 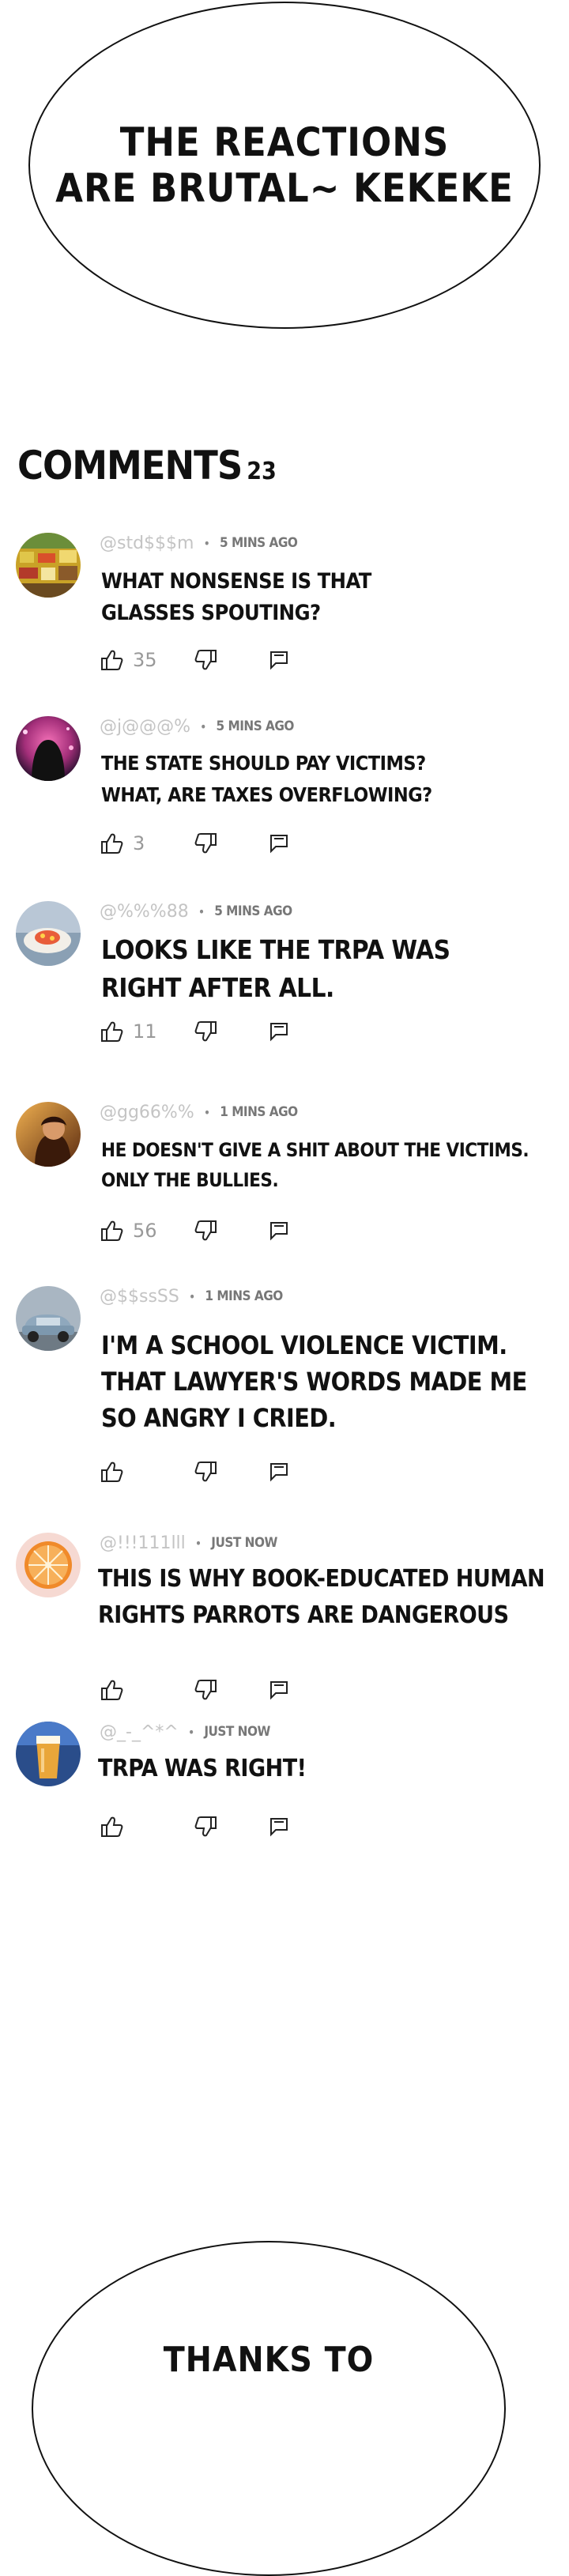 I want to click on like-count: 3, so click(x=139, y=843).